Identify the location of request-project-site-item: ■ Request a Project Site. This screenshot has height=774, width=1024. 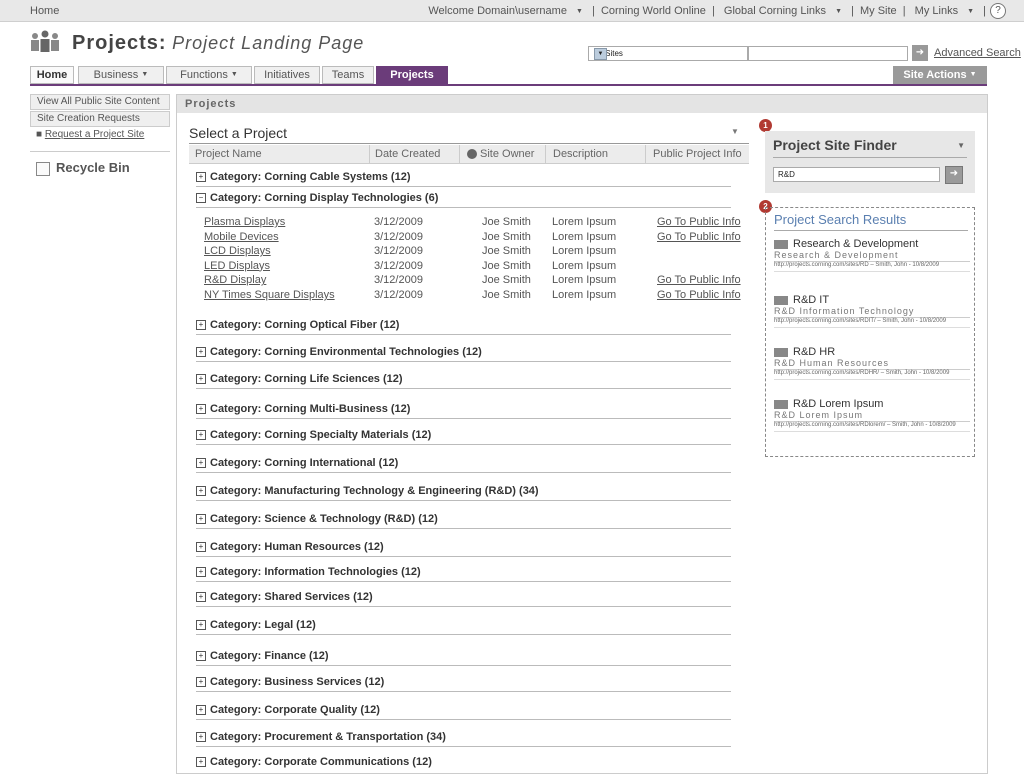
(90, 134).